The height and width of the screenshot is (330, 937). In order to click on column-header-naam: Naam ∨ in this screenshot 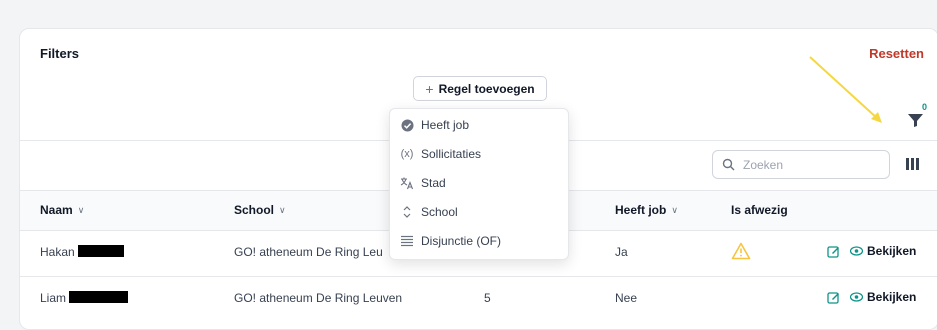, I will do `click(62, 210)`.